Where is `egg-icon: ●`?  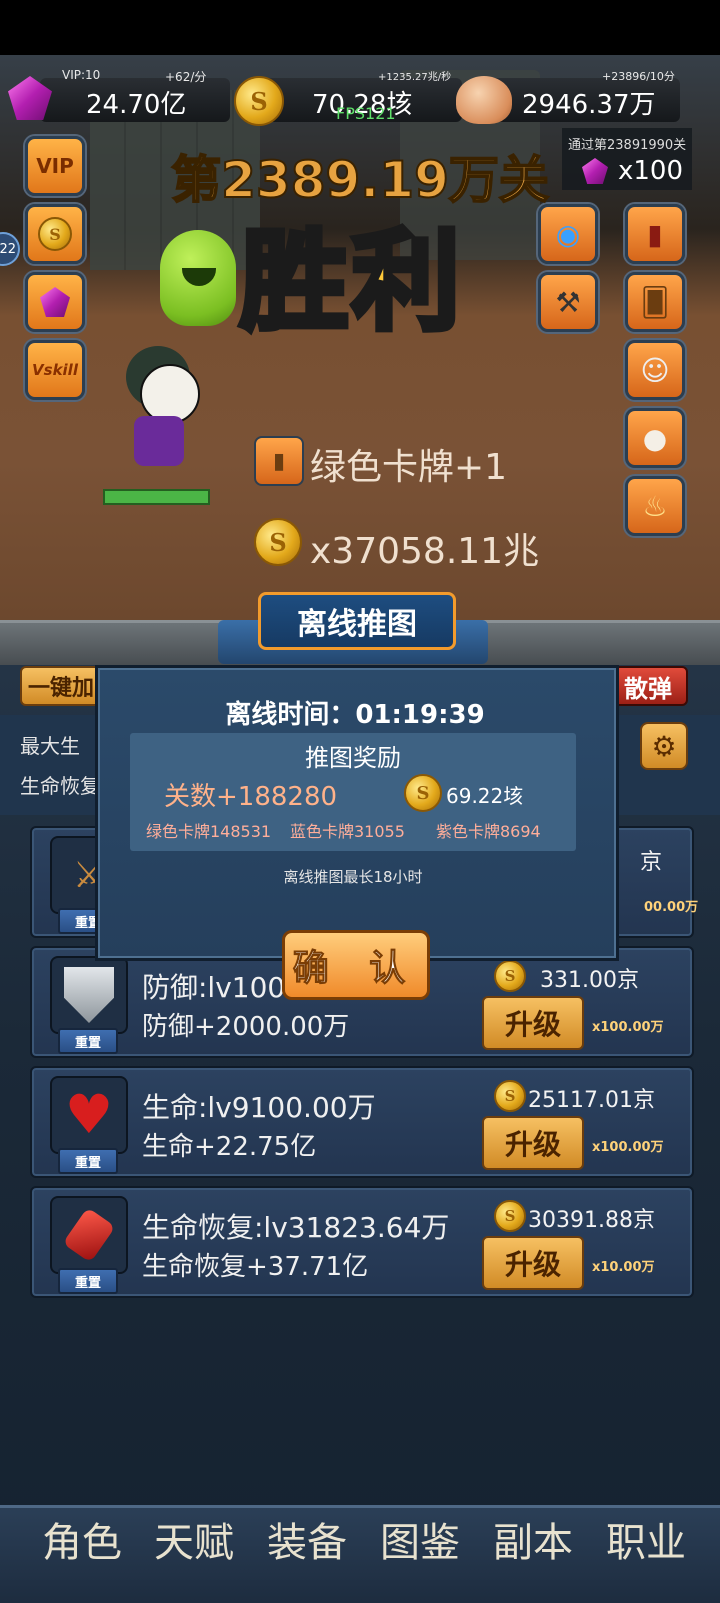
egg-icon: ● is located at coordinates (655, 438).